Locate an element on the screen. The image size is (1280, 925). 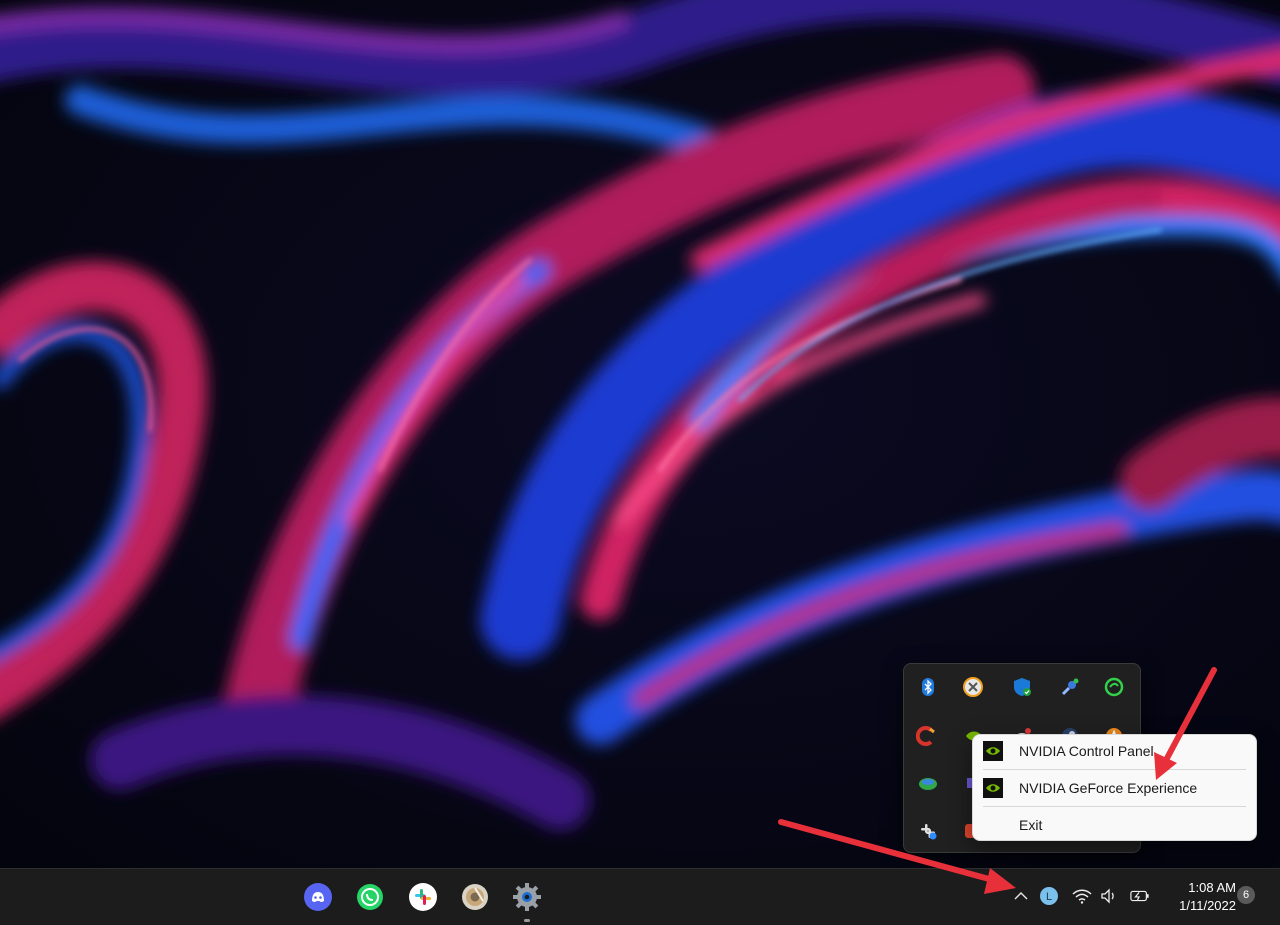
volume-icon is located at coordinates (1109, 896).